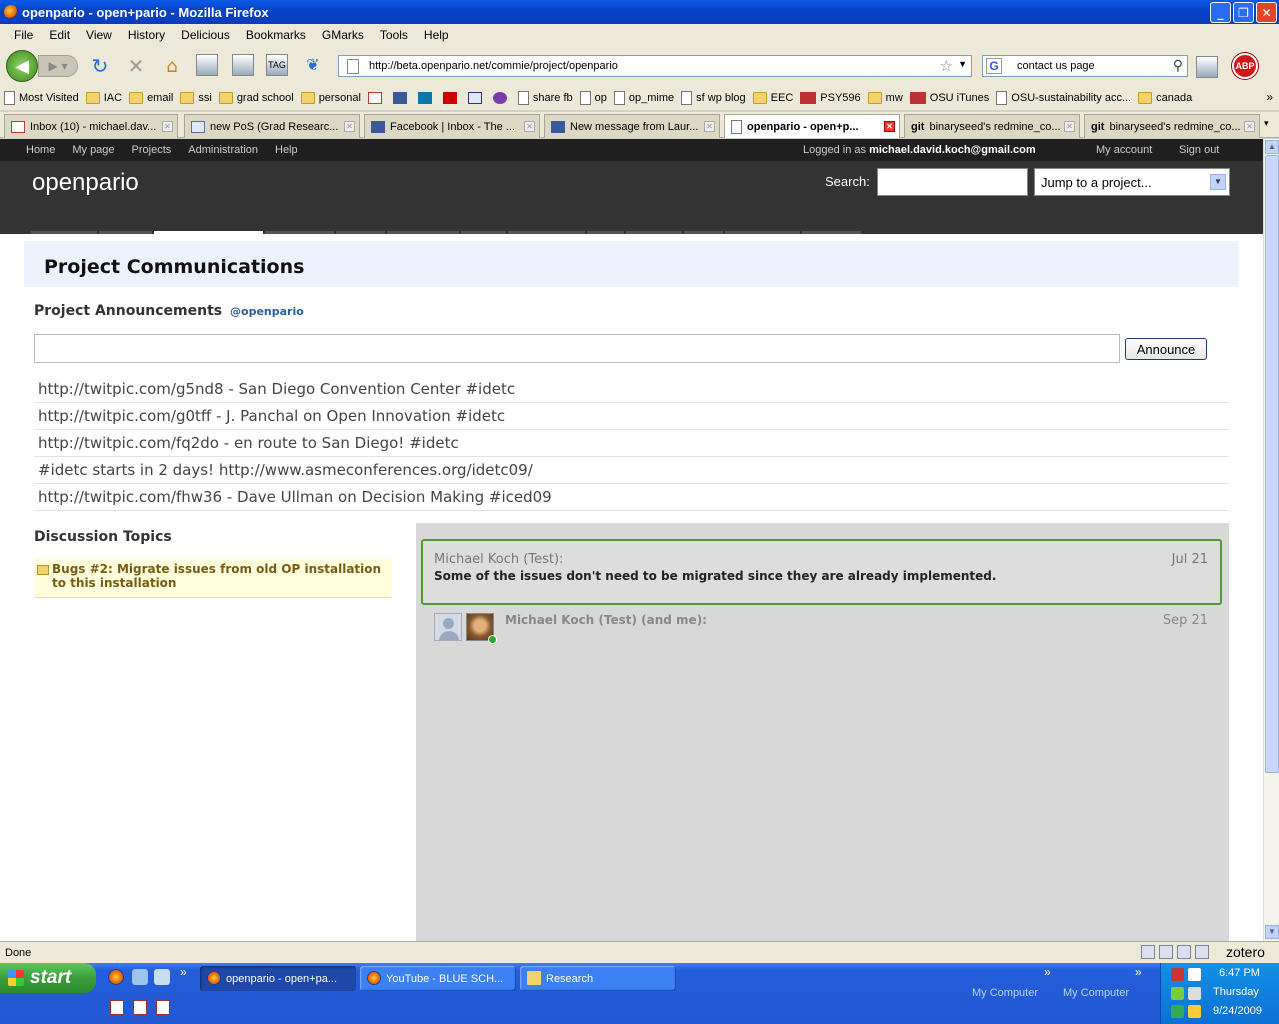  What do you see at coordinates (1245, 952) in the screenshot?
I see `zotero-button: zotero` at bounding box center [1245, 952].